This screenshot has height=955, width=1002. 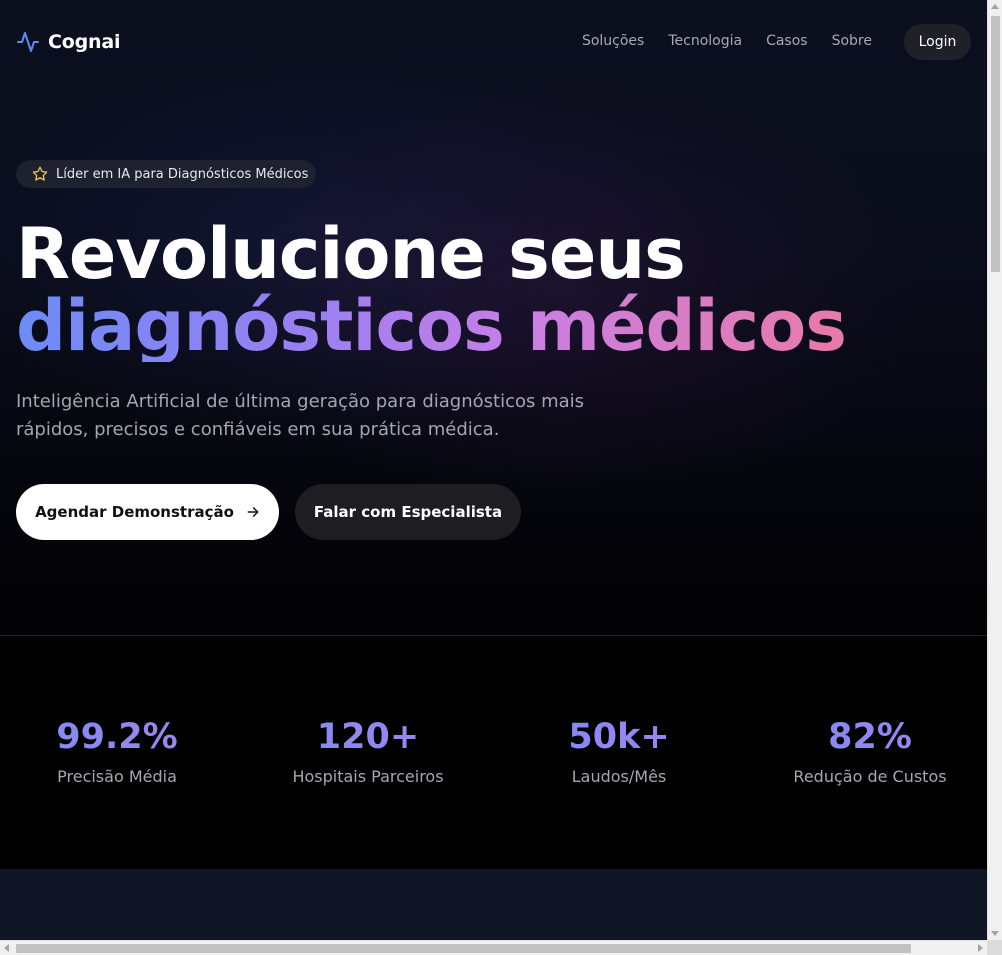 I want to click on stat-label: Redução de Custos, so click(x=870, y=776).